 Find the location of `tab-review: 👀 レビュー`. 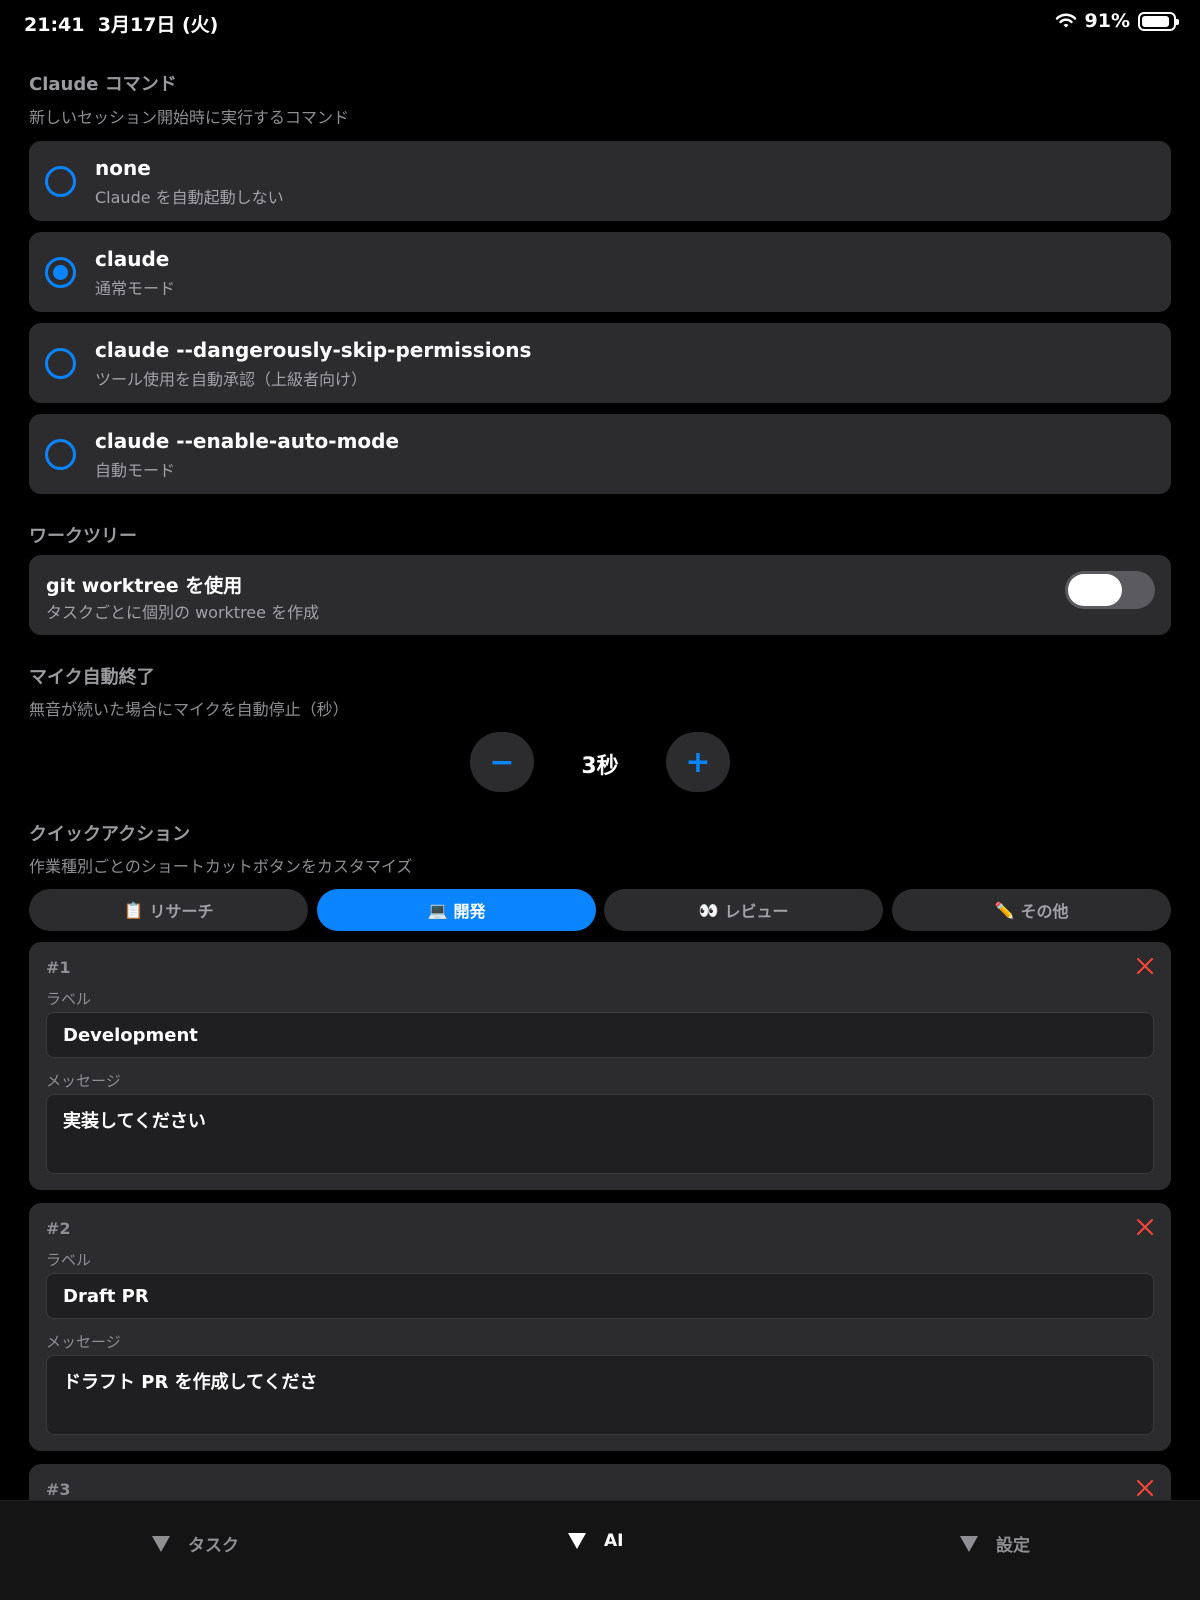

tab-review: 👀 レビュー is located at coordinates (743, 910).